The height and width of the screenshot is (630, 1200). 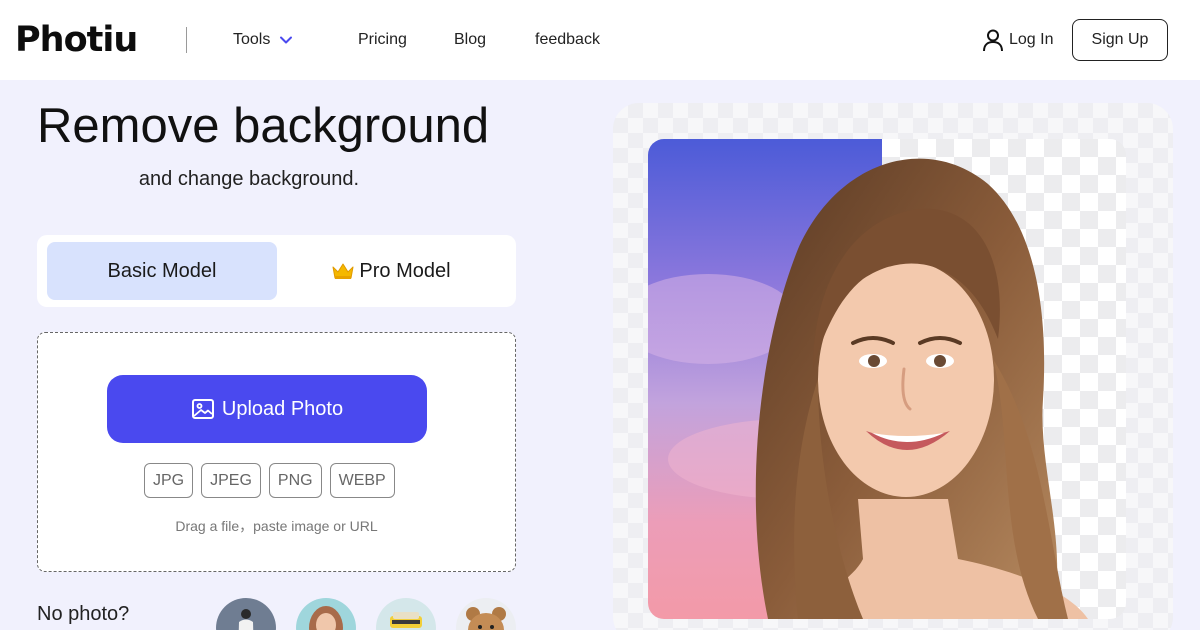 I want to click on tab-pro-model-label: Pro Model, so click(x=405, y=270).